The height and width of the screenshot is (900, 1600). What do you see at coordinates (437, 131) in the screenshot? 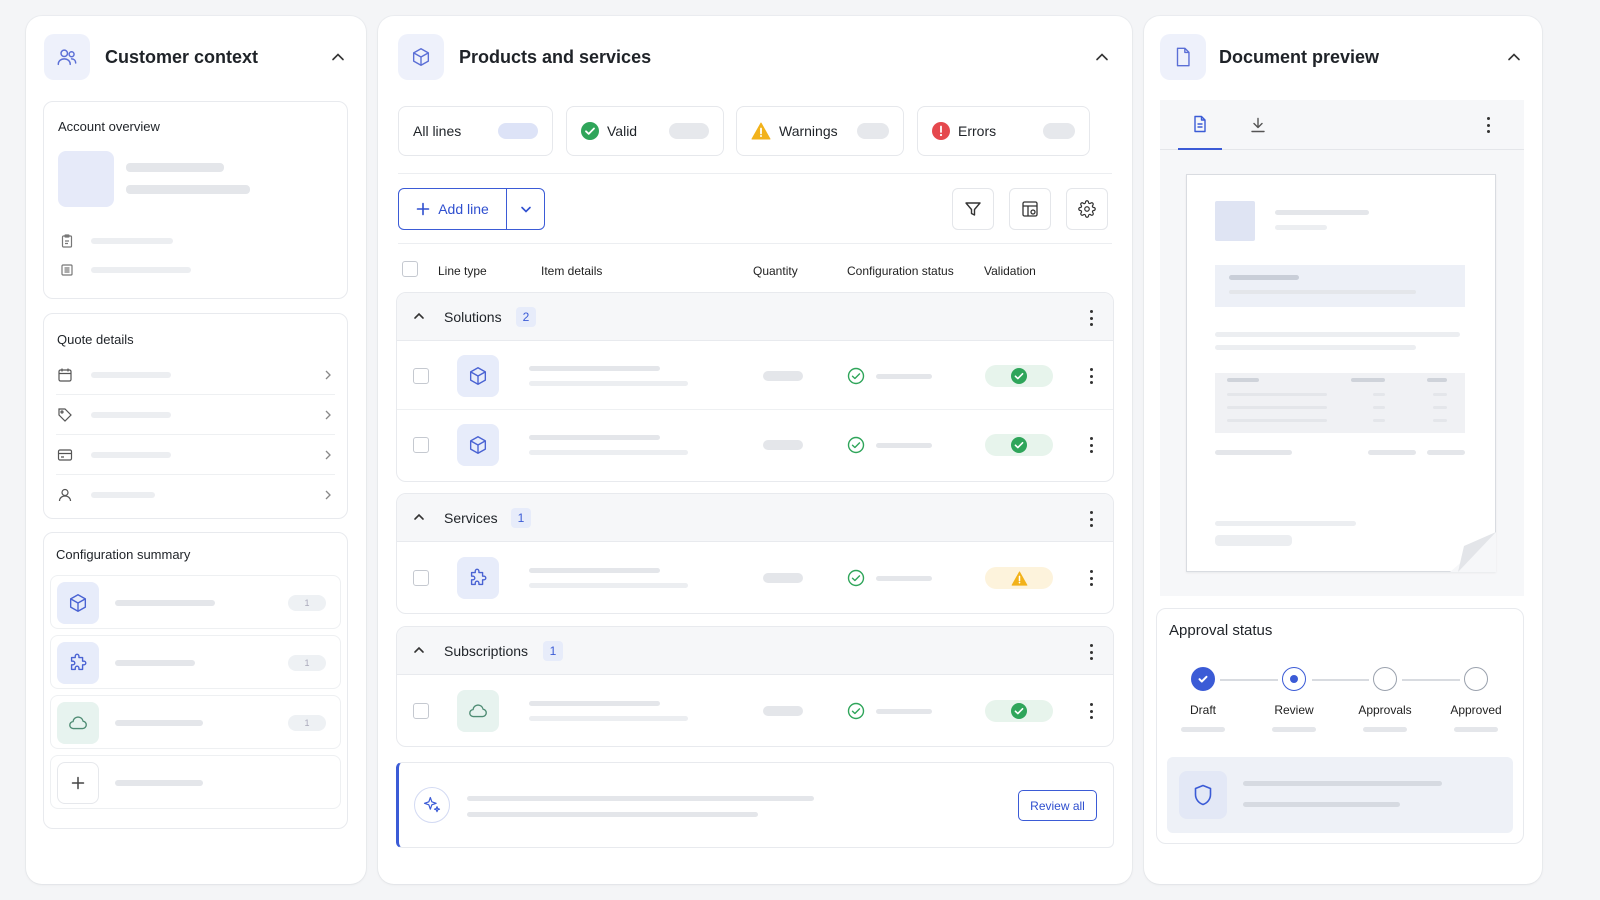
I see `filter-label: All lines` at bounding box center [437, 131].